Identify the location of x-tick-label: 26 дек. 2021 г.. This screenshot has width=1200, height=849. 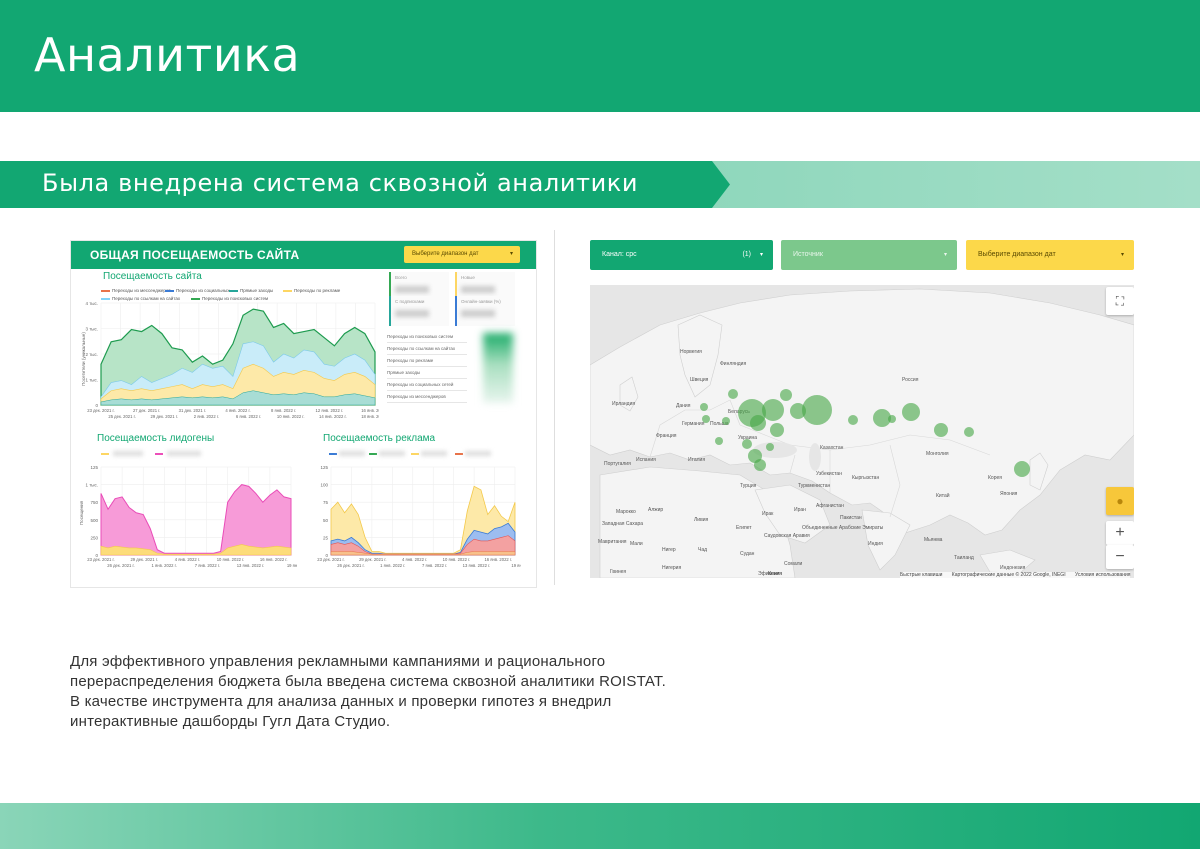
(350, 565).